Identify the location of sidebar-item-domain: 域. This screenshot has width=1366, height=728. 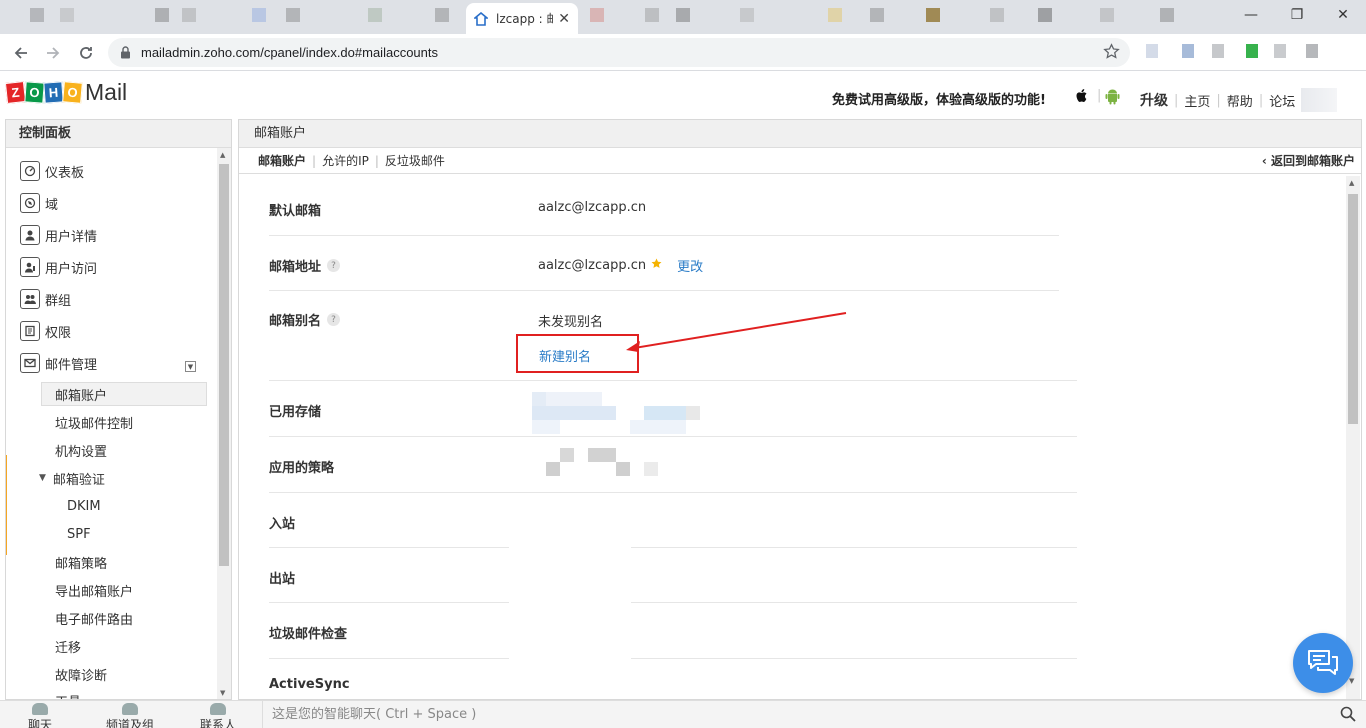
(39, 203).